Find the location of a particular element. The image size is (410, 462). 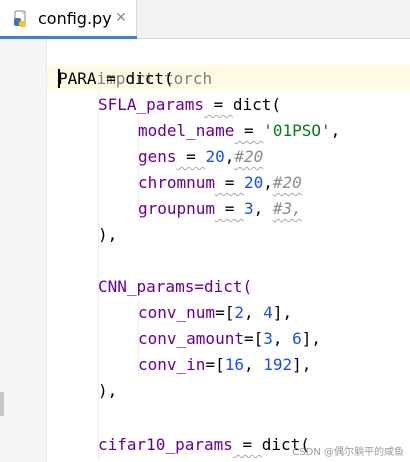

python-file-icon is located at coordinates (20, 18).